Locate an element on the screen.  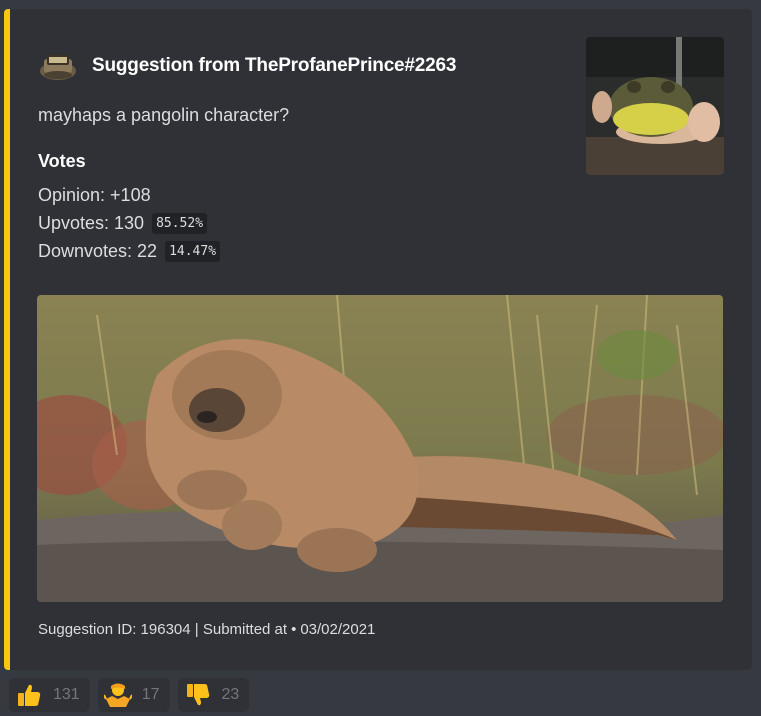
thumbs-up-icon is located at coordinates (29, 695).